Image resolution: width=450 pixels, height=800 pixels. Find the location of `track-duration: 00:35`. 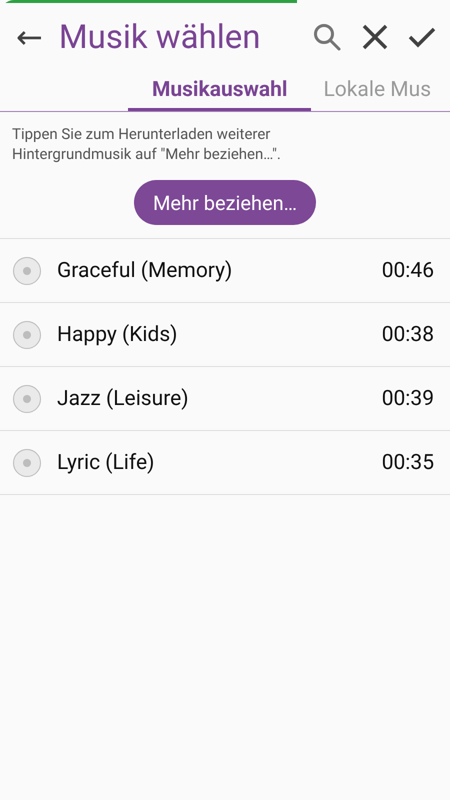

track-duration: 00:35 is located at coordinates (408, 462).